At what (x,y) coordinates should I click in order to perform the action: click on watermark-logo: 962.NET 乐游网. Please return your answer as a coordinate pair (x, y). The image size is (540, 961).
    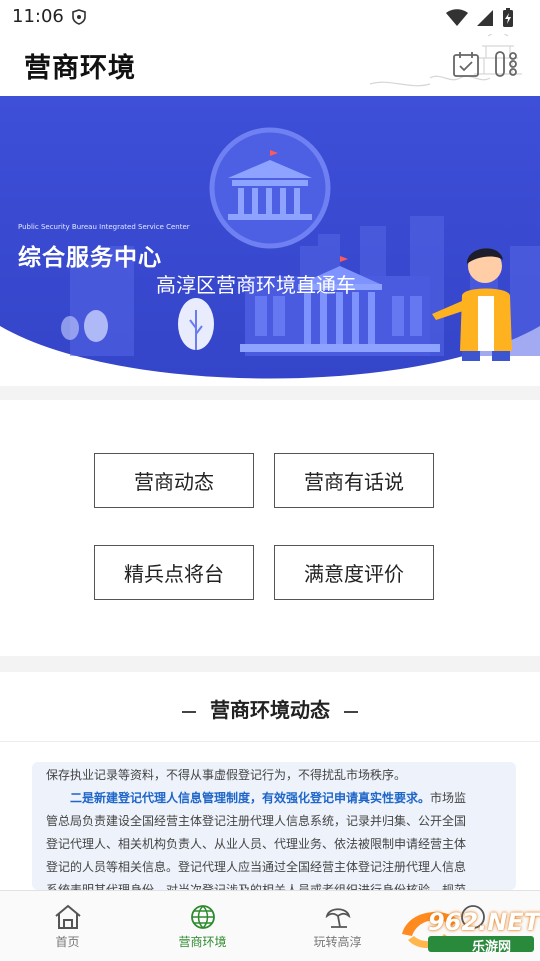
    Looking at the image, I should click on (469, 929).